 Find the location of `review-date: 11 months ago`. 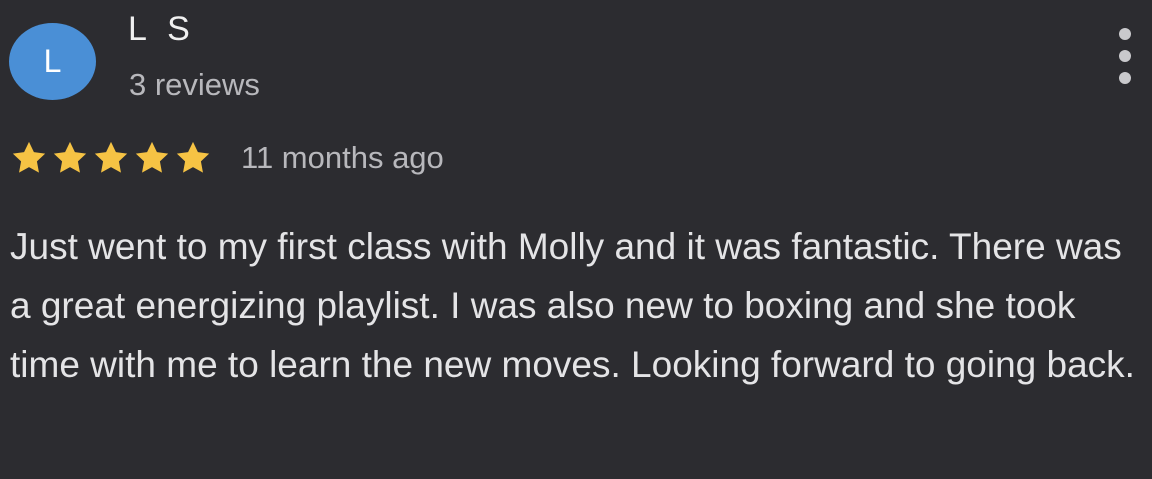

review-date: 11 months ago is located at coordinates (342, 157).